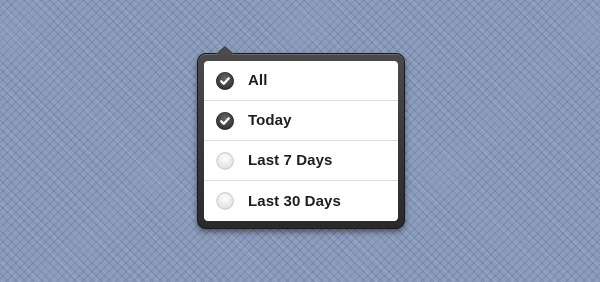 The width and height of the screenshot is (600, 282). I want to click on filter-option-today: Today, so click(301, 121).